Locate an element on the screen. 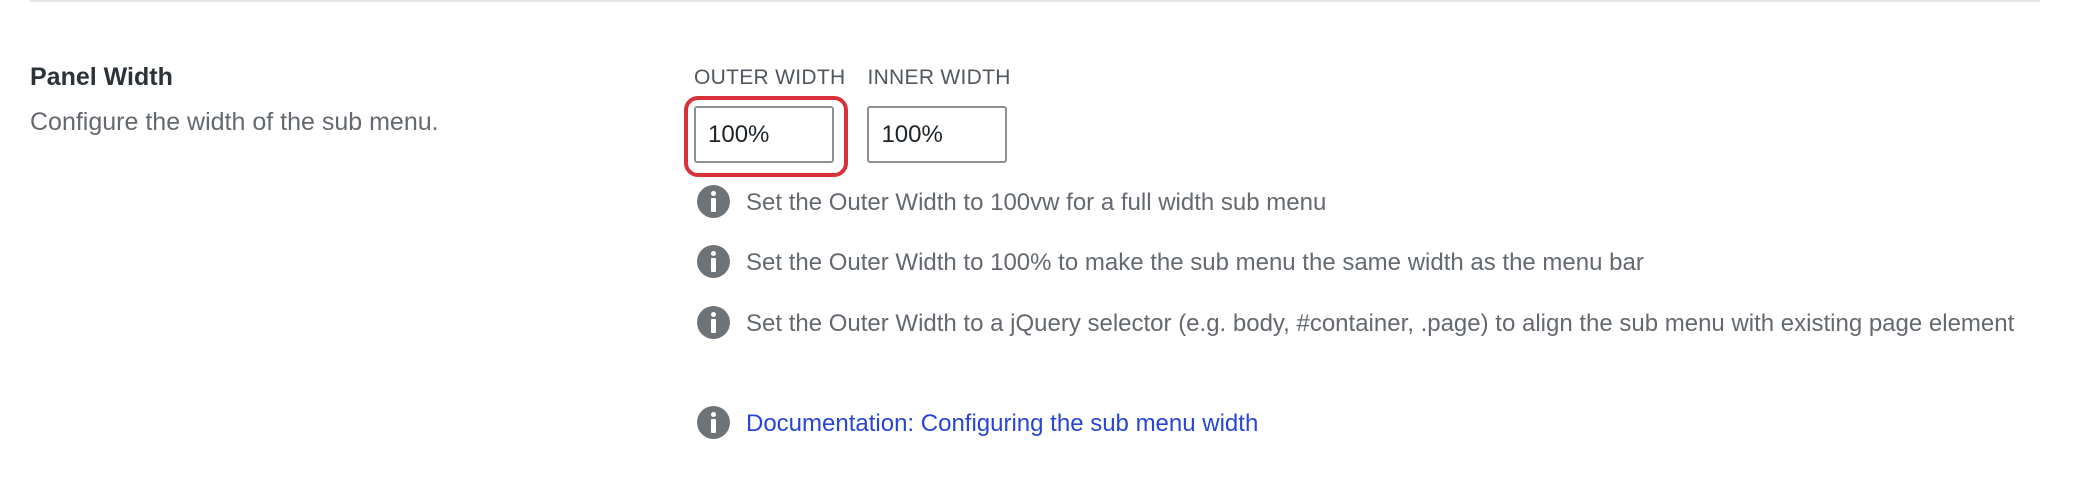 Image resolution: width=2080 pixels, height=500 pixels. inner-width-input is located at coordinates (937, 134).